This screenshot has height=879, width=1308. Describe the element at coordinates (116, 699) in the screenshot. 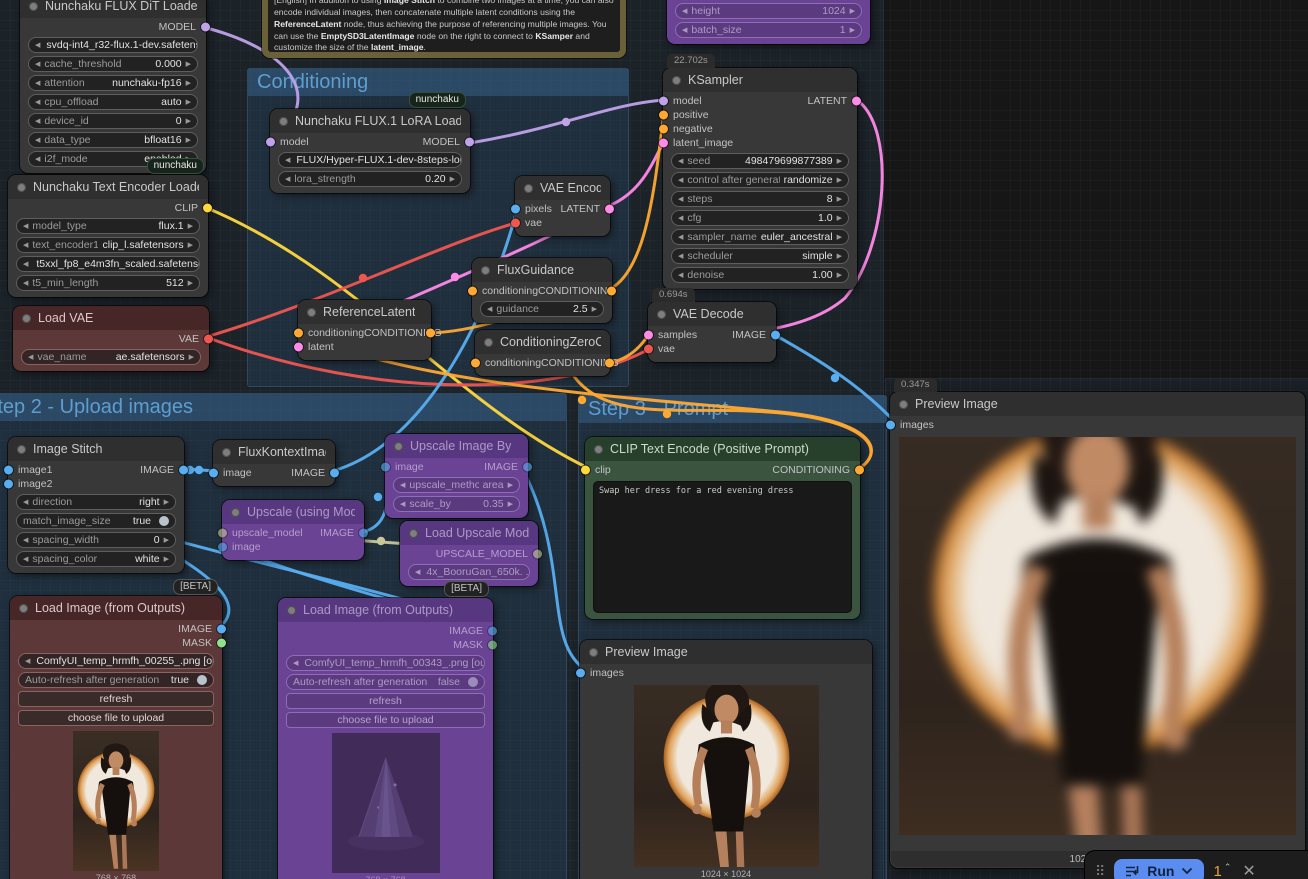

I see `refresh-button: refresh` at that location.